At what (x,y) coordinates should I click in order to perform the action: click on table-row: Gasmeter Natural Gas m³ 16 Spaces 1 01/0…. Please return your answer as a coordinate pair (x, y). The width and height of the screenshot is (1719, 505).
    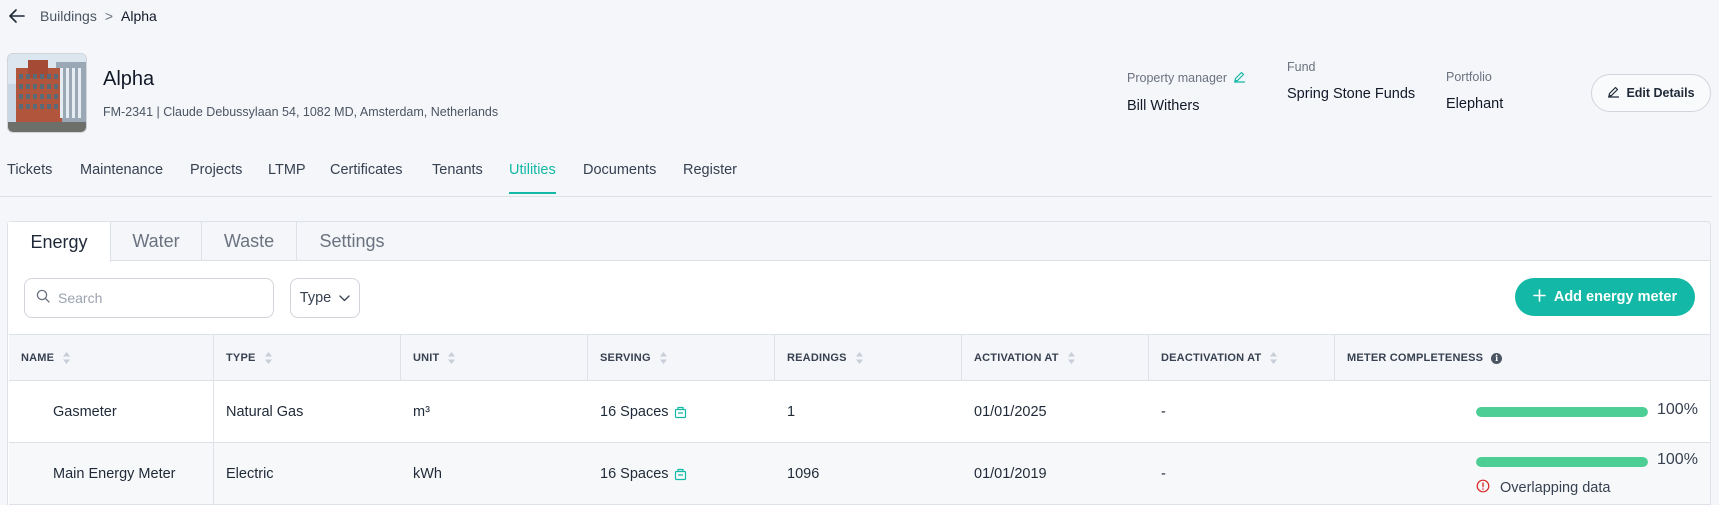
    Looking at the image, I should click on (859, 412).